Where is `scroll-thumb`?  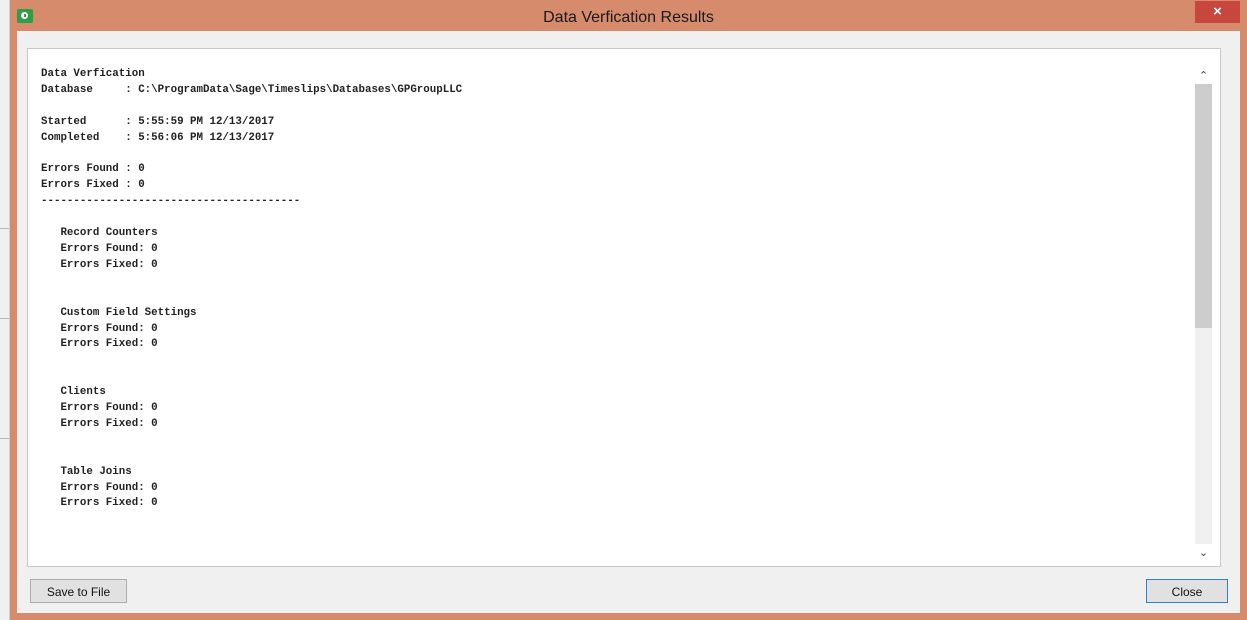
scroll-thumb is located at coordinates (1203, 206).